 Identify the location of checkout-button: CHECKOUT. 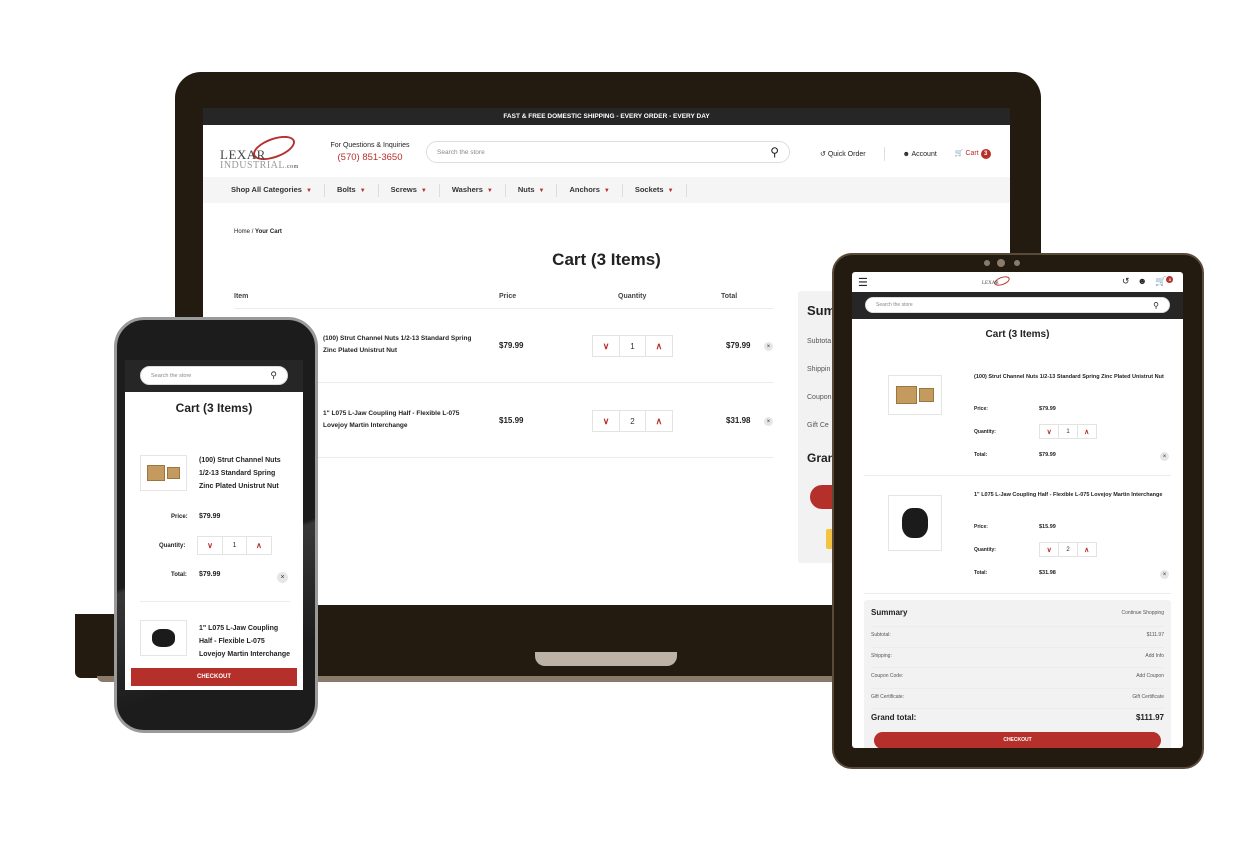
(1017, 740).